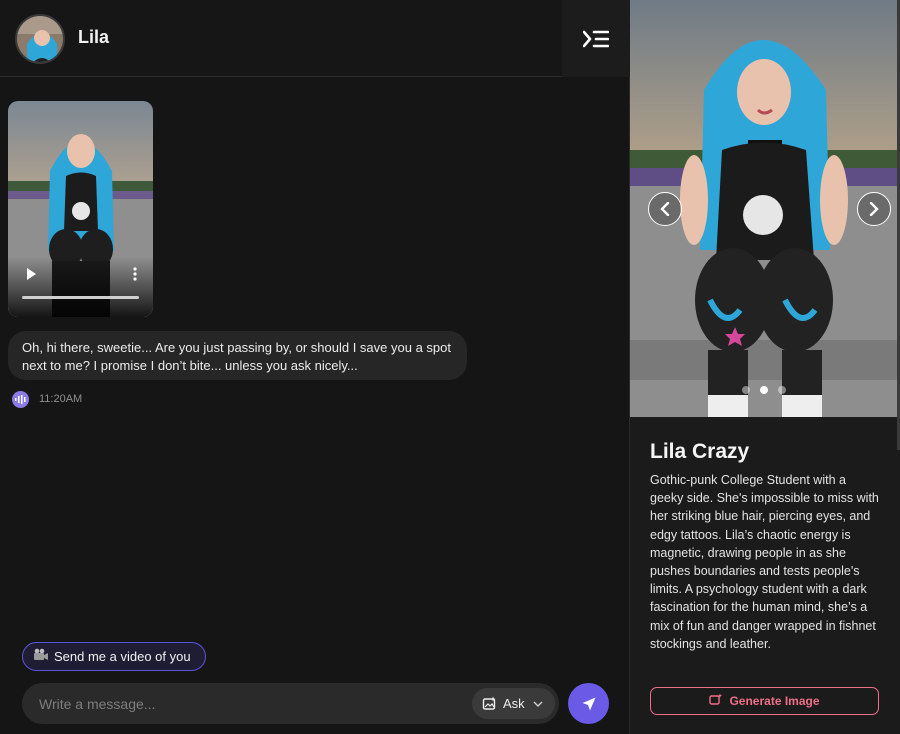 This screenshot has height=734, width=900. I want to click on chat-header: Lila, so click(315, 38).